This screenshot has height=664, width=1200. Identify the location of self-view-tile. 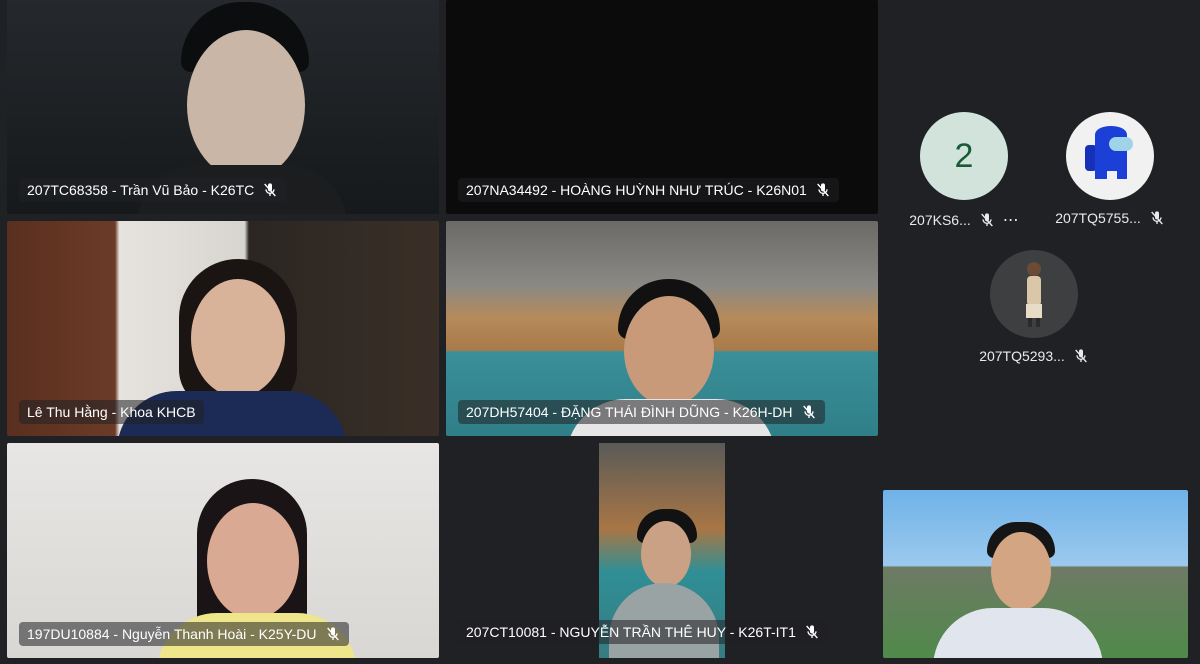
(1035, 574).